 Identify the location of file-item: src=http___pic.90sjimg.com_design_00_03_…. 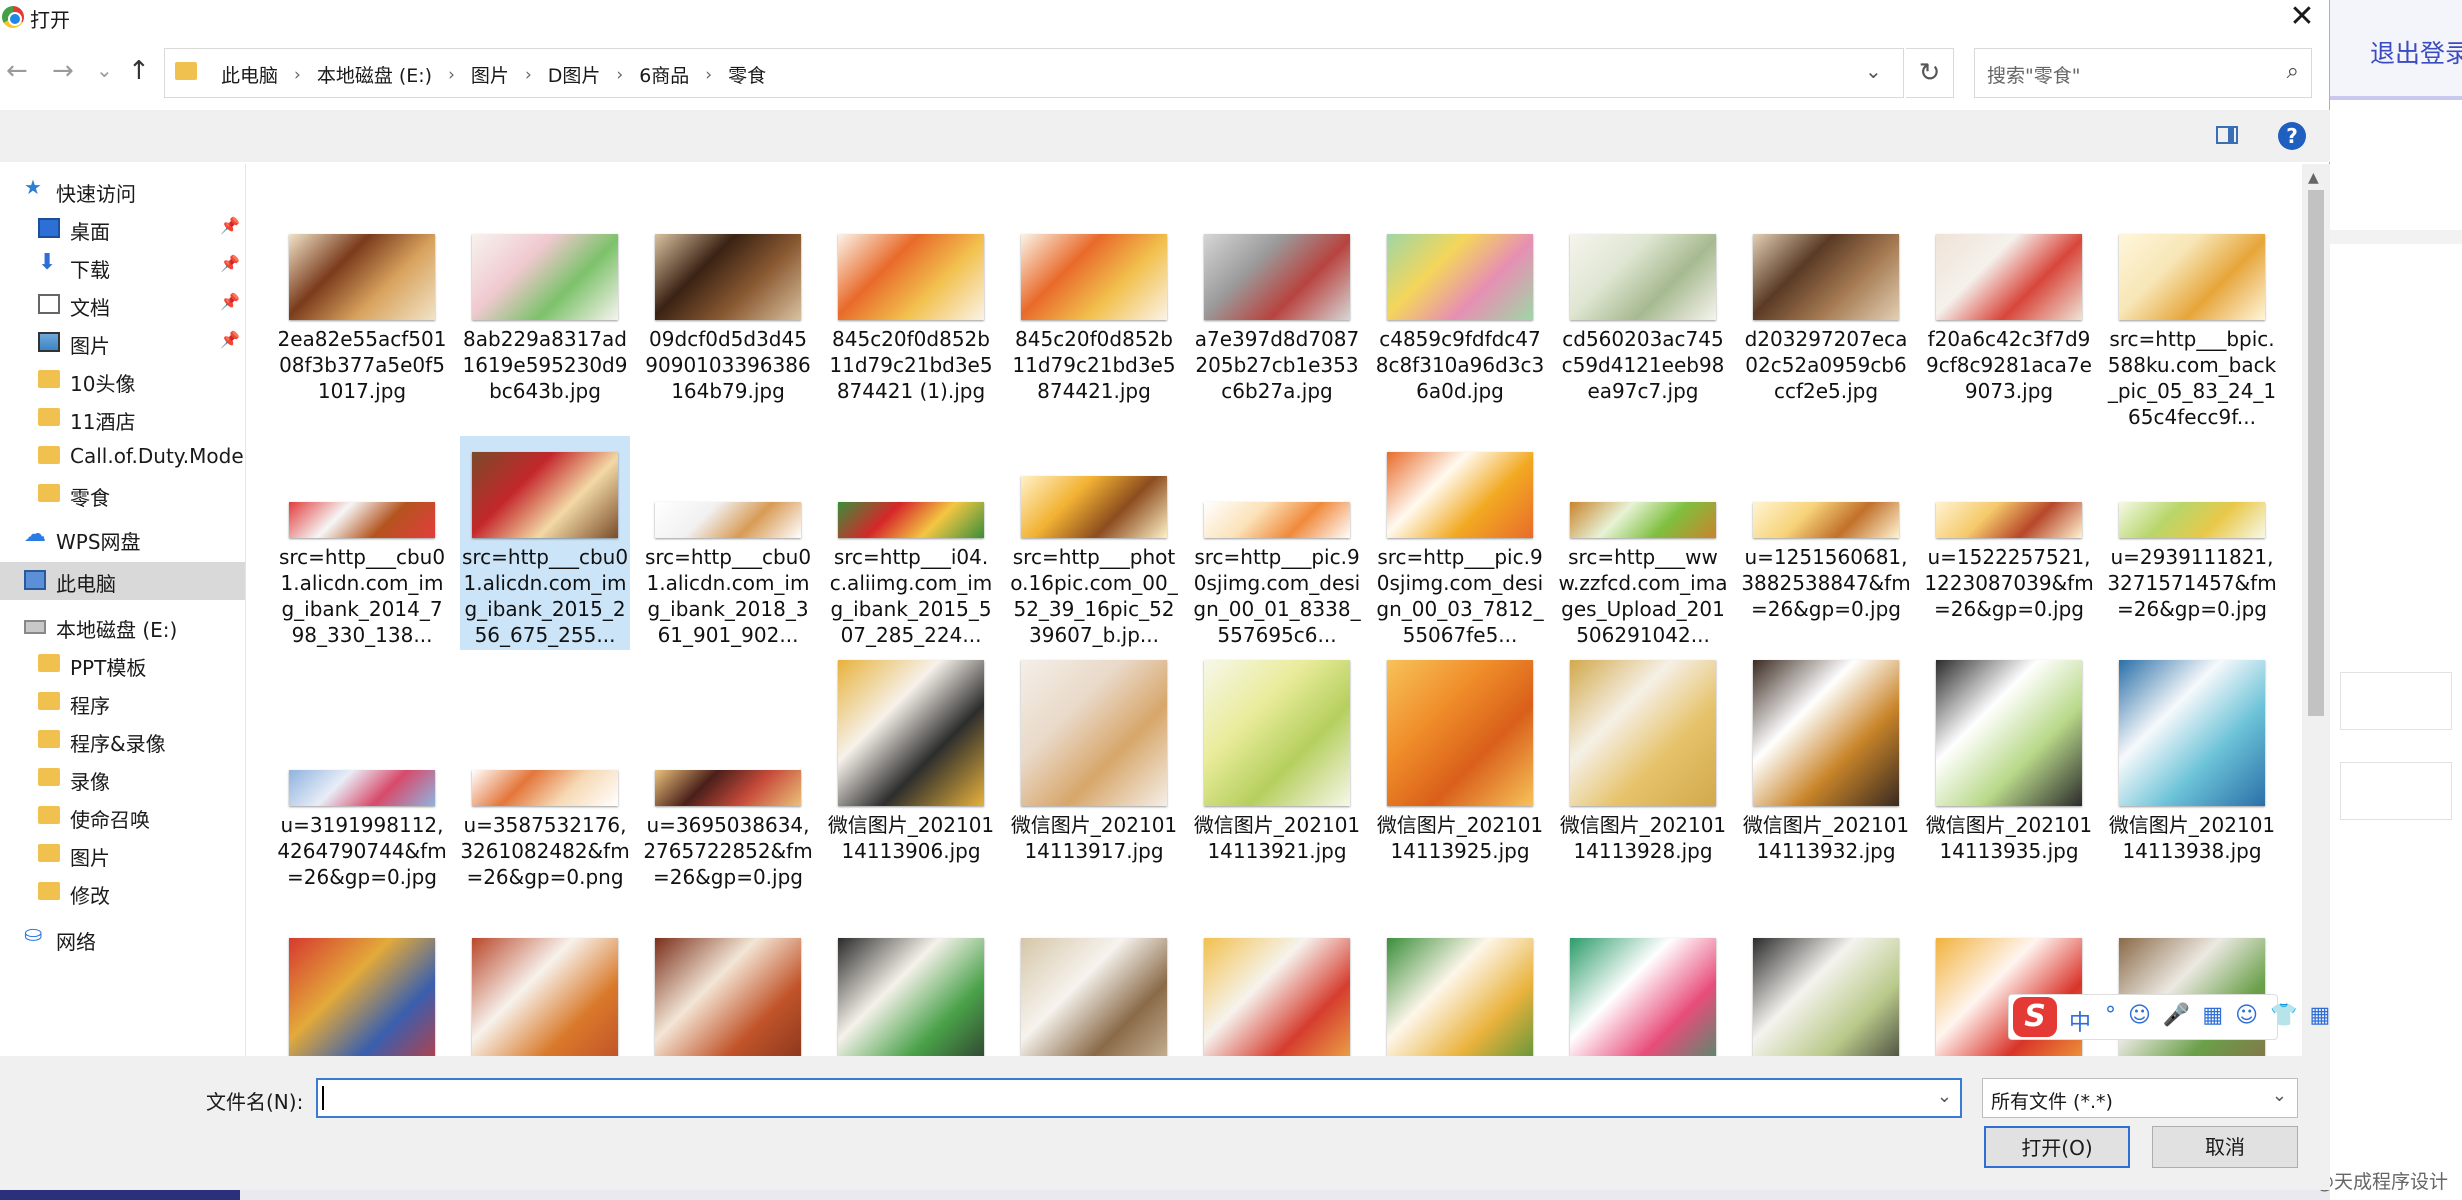
(1460, 543).